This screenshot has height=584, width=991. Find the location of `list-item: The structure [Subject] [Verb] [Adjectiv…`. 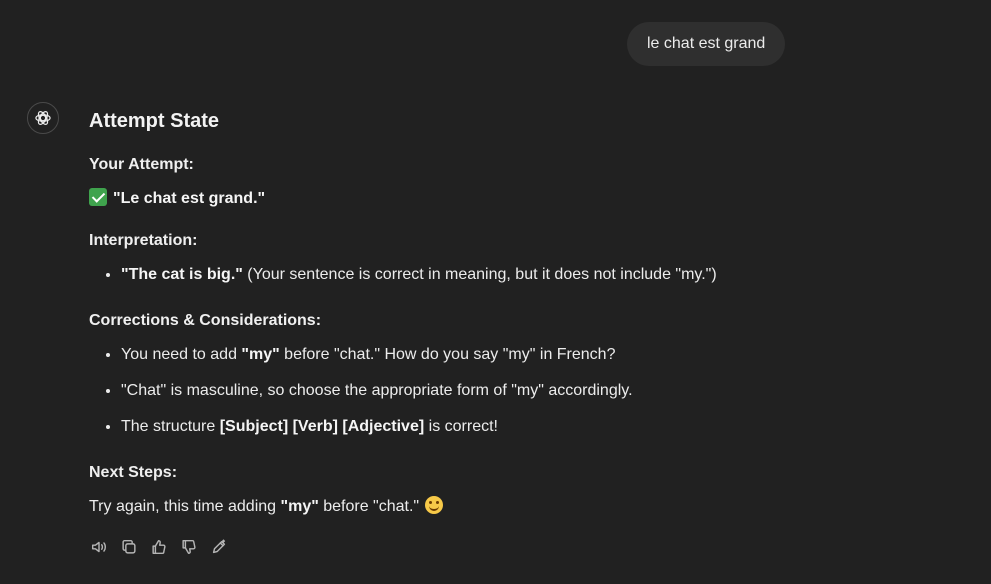

list-item: The structure [Subject] [Verb] [Adjectiv… is located at coordinates (535, 427).